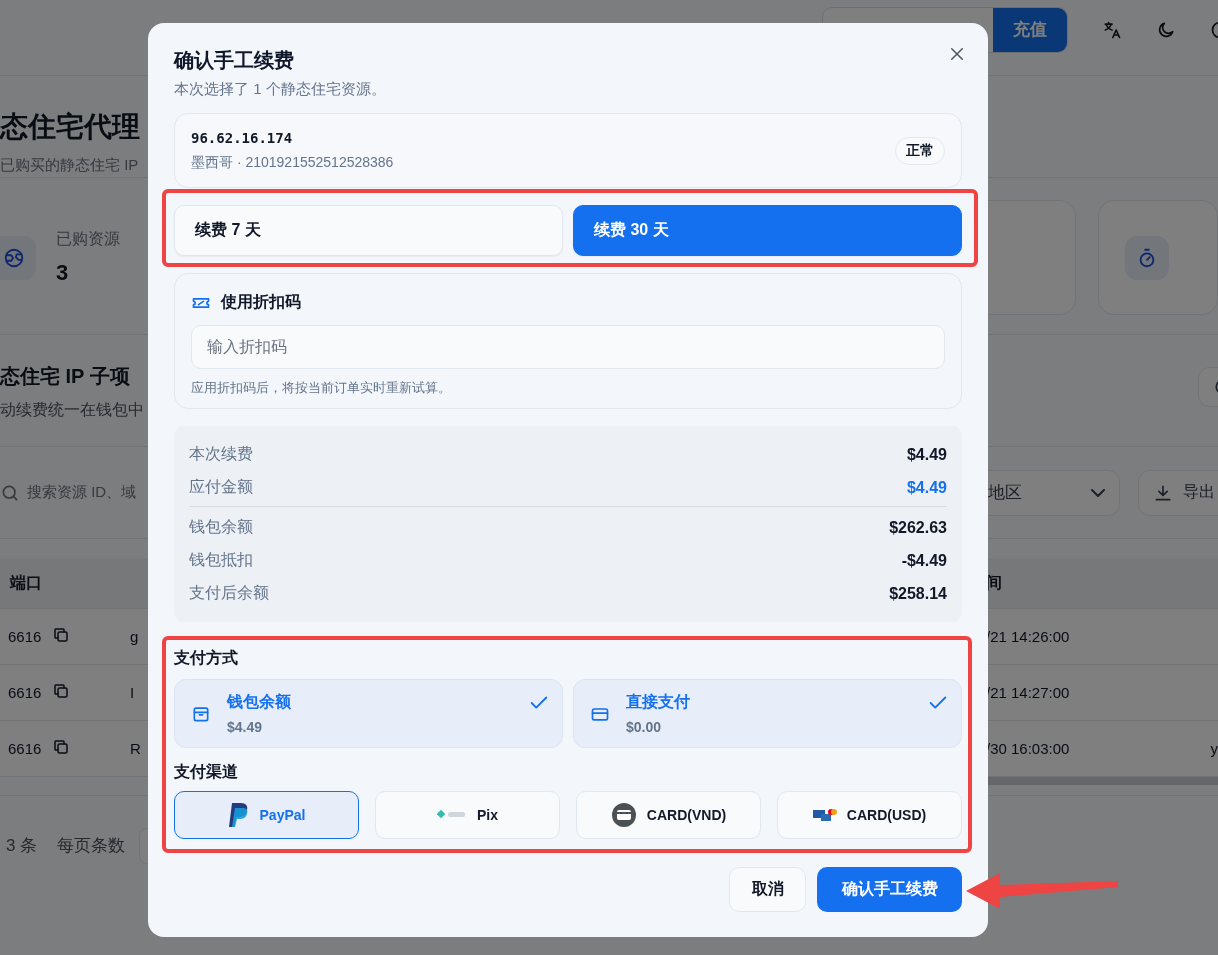 The image size is (1218, 955). I want to click on translate-icon, so click(1112, 29).